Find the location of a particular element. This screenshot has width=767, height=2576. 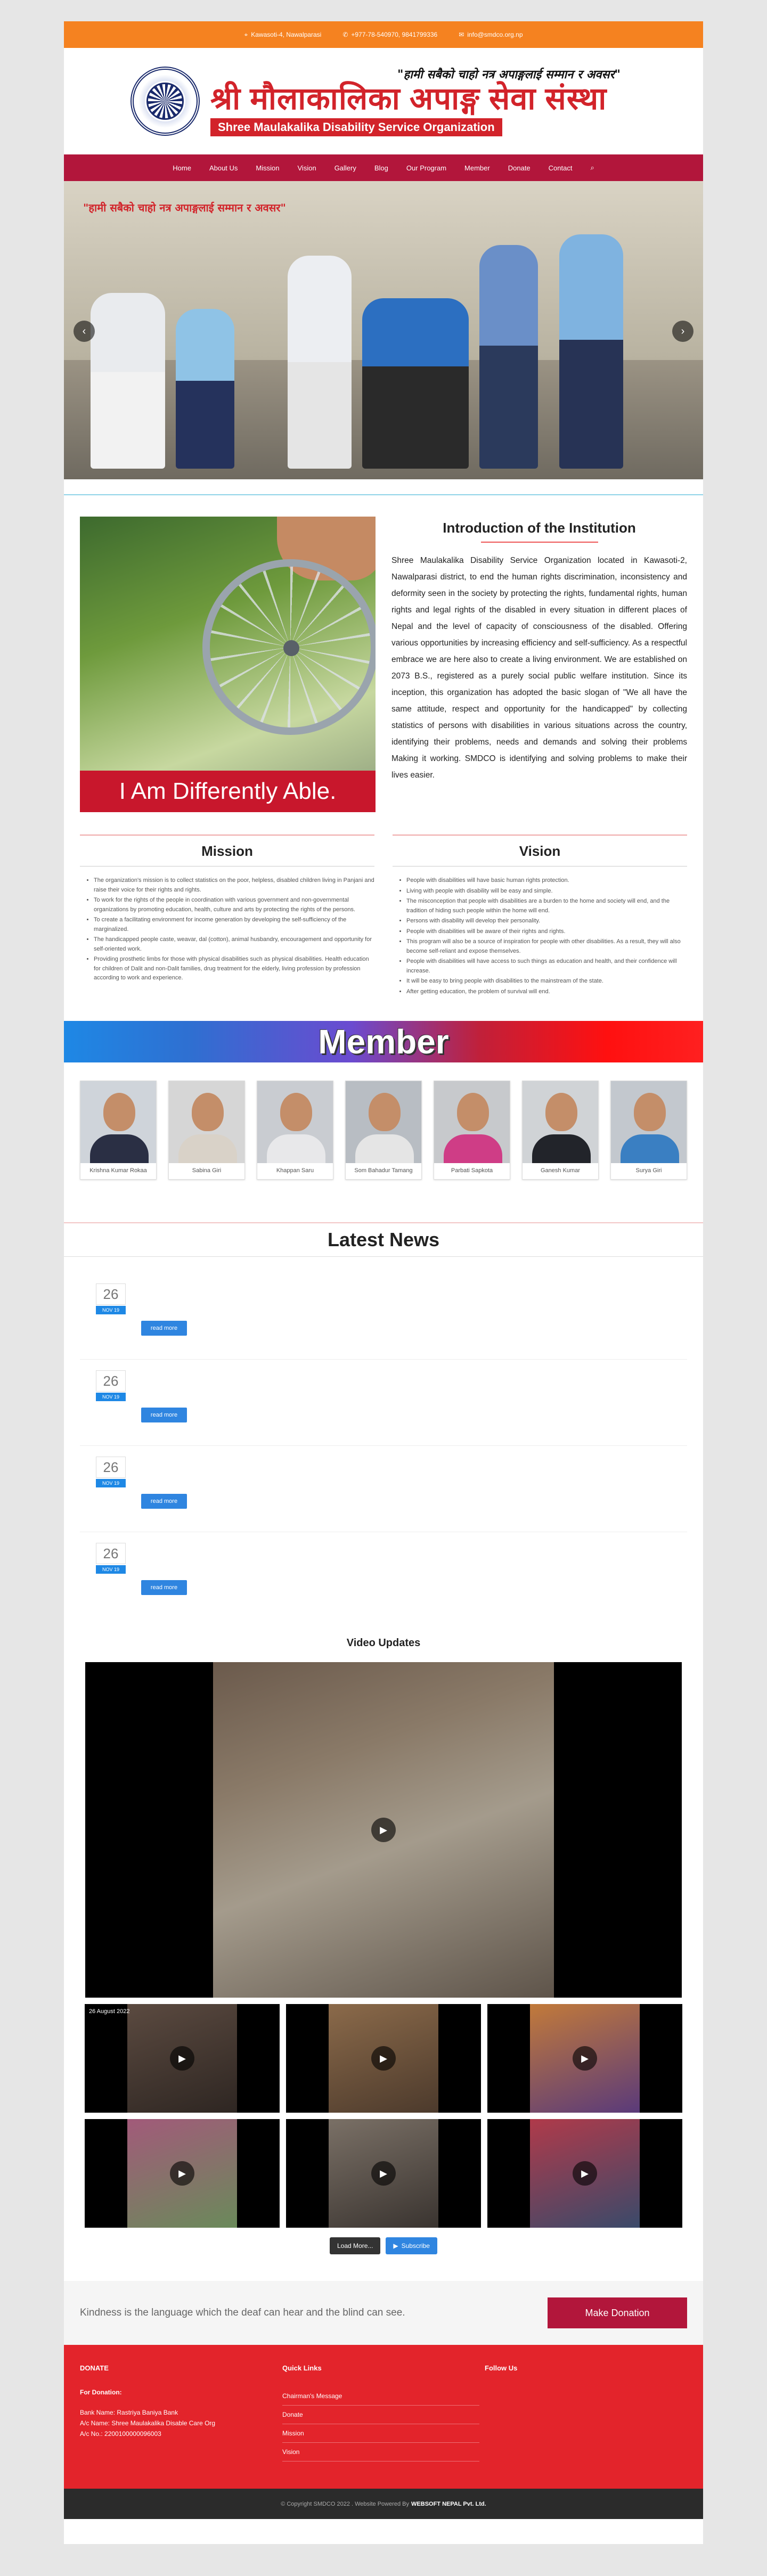

member-card: Krishna Kumar Rokaa is located at coordinates (118, 1131).